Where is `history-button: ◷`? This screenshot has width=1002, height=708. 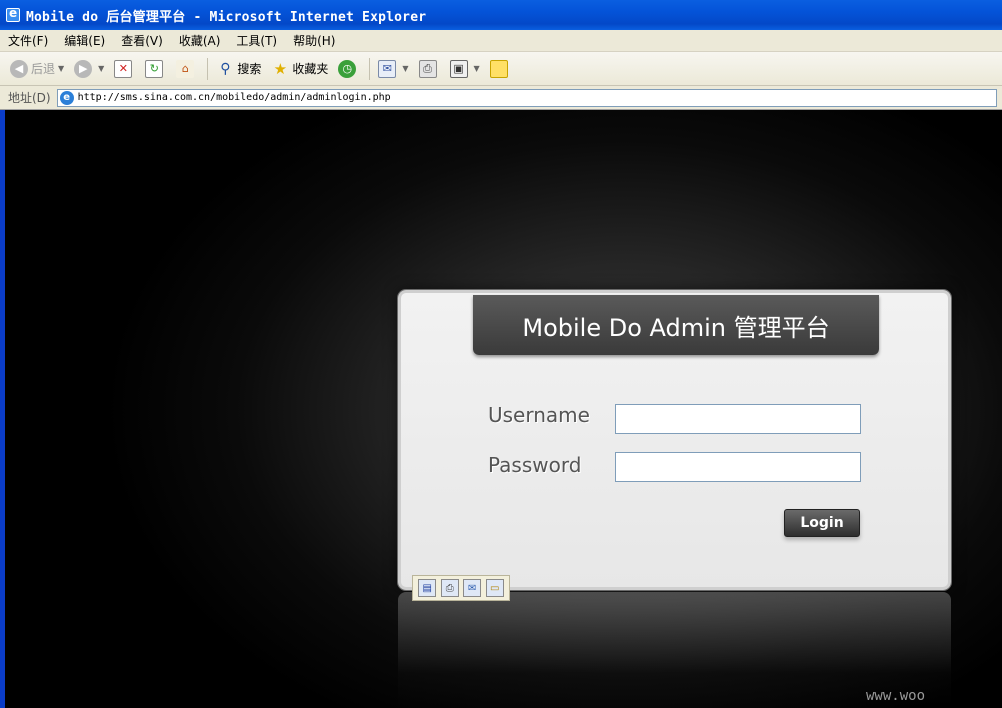
history-button: ◷ is located at coordinates (348, 68).